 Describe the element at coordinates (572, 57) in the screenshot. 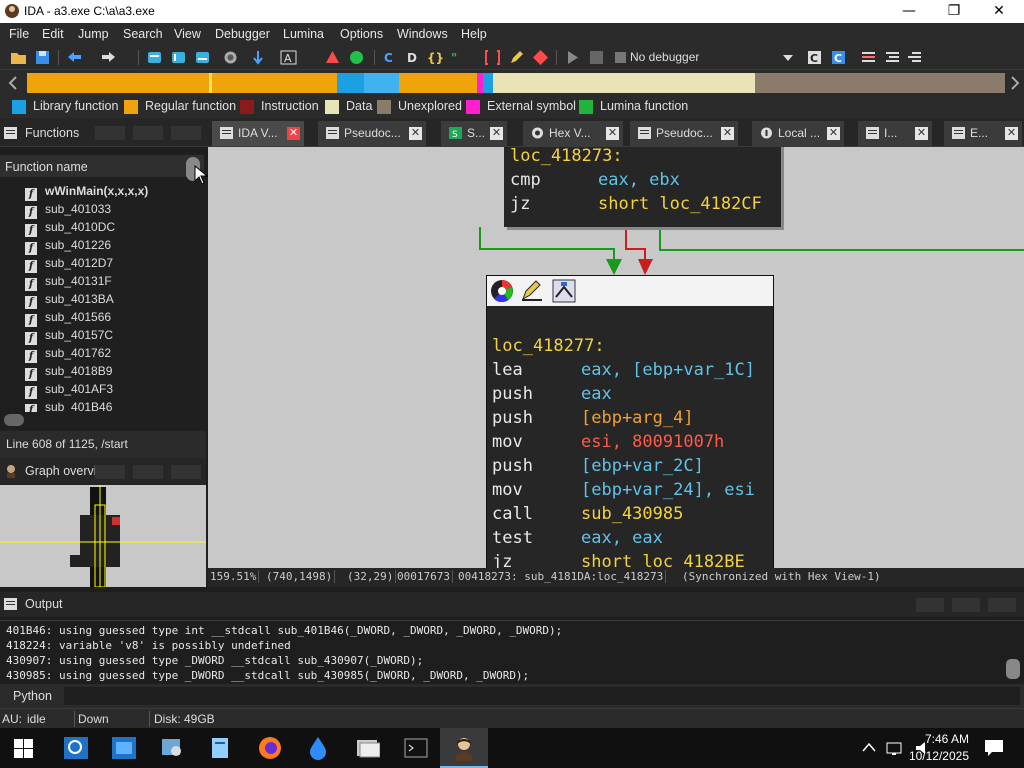

I see `play-icon` at that location.